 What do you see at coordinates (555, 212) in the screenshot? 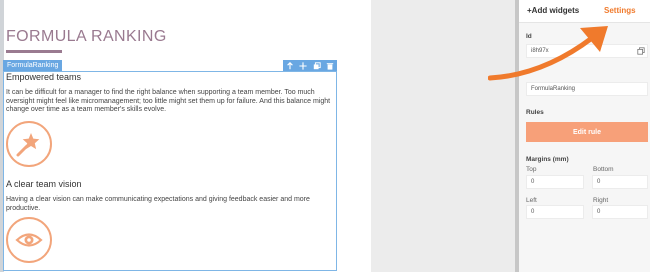
I see `margin-left-field: 0` at bounding box center [555, 212].